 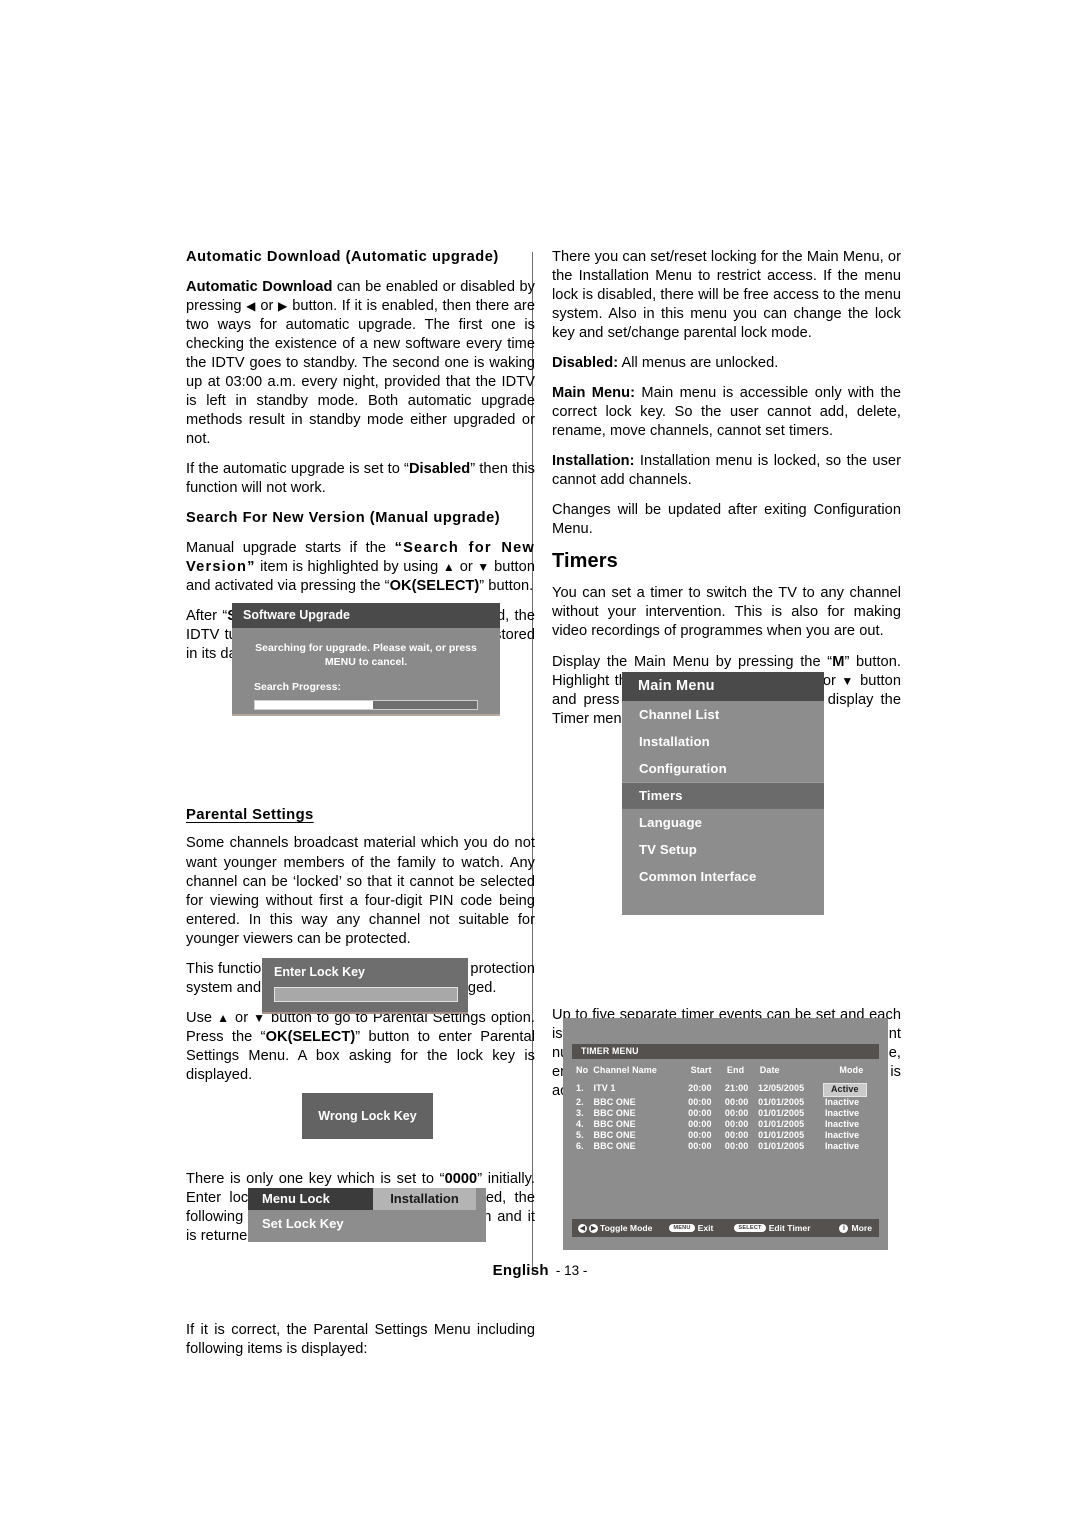 What do you see at coordinates (580, 1088) in the screenshot?
I see `timer-row-no: 1.` at bounding box center [580, 1088].